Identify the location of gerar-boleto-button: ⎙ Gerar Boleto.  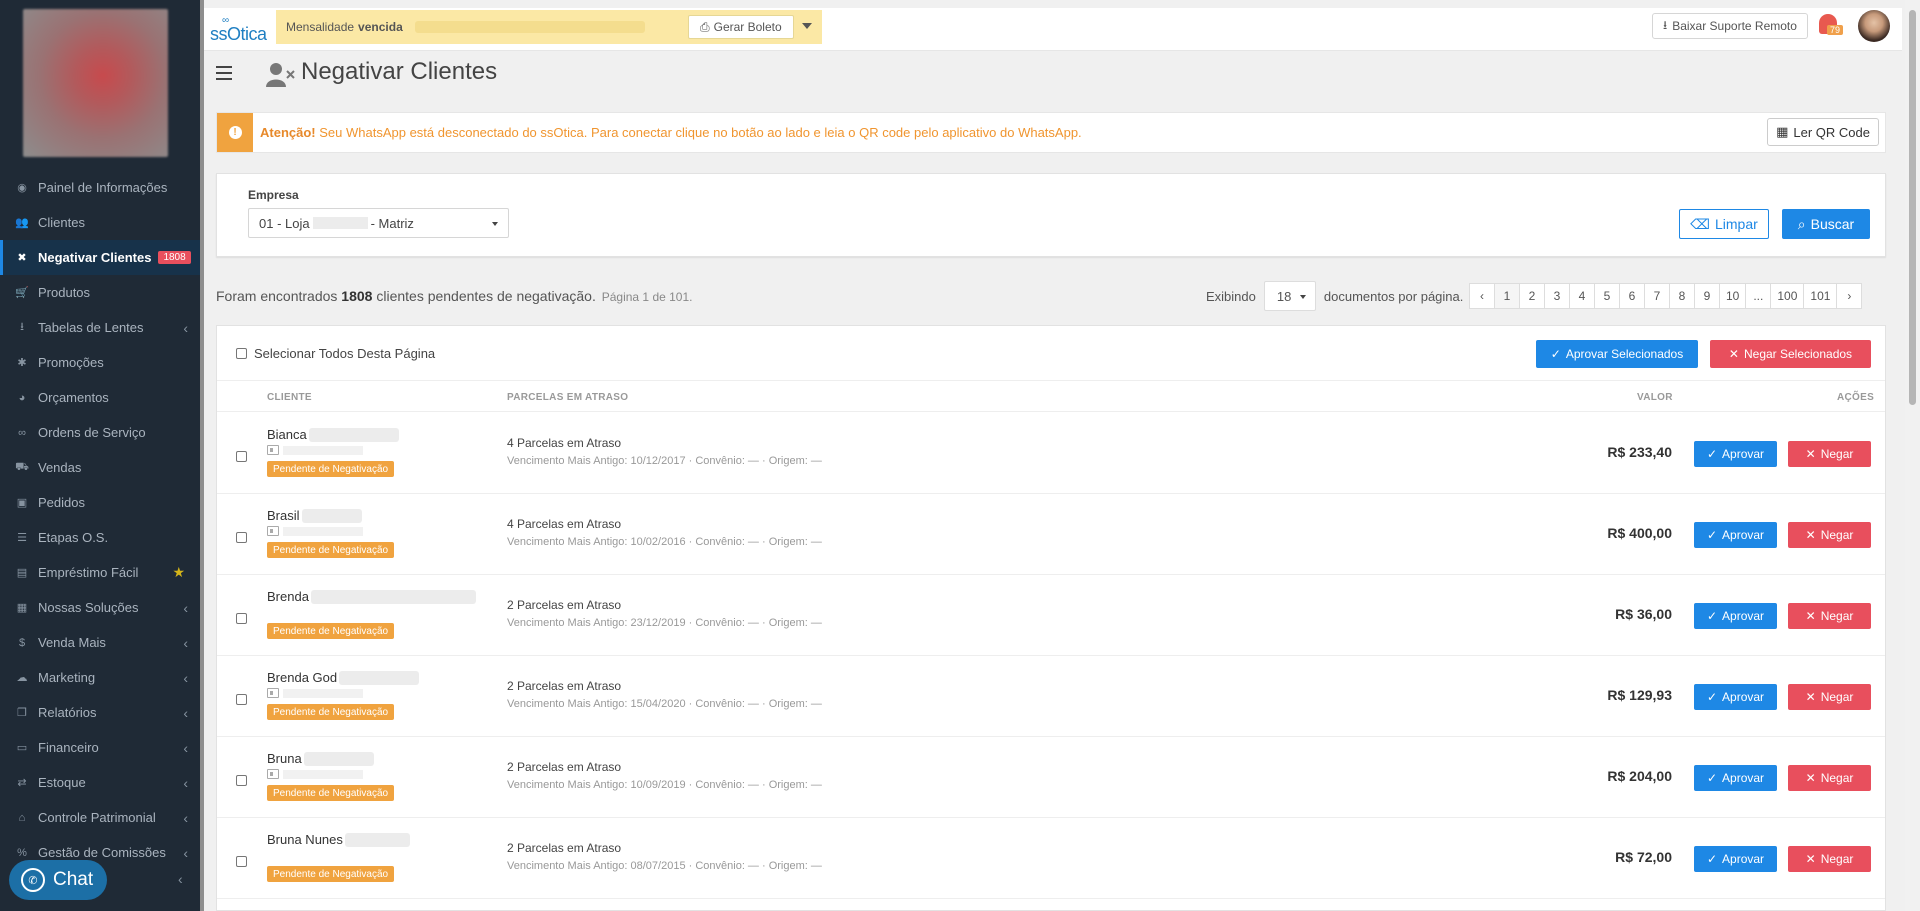
(741, 27).